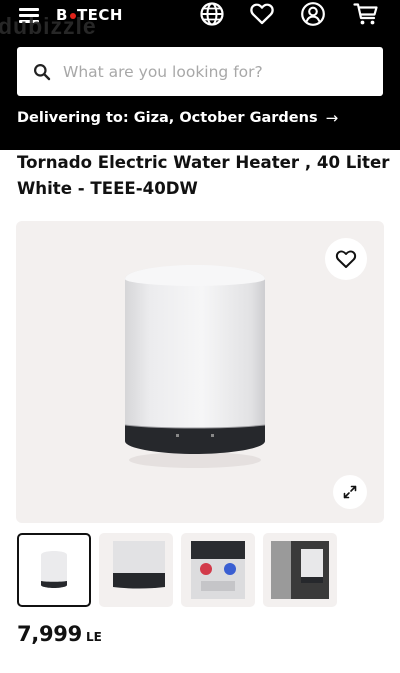 The image size is (400, 673). I want to click on thumbnail-heater-room, so click(300, 570).